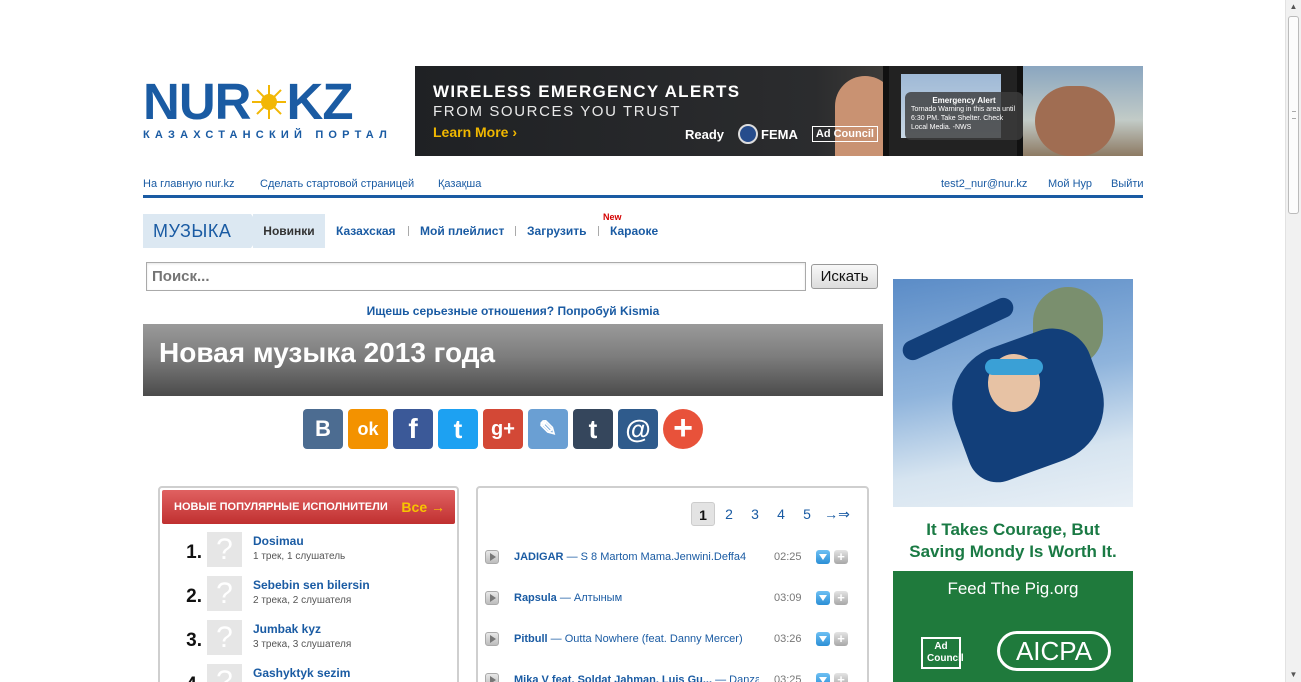 This screenshot has height=682, width=1301. I want to click on vertical-scrollbar: ▲ ▼, so click(1293, 341).